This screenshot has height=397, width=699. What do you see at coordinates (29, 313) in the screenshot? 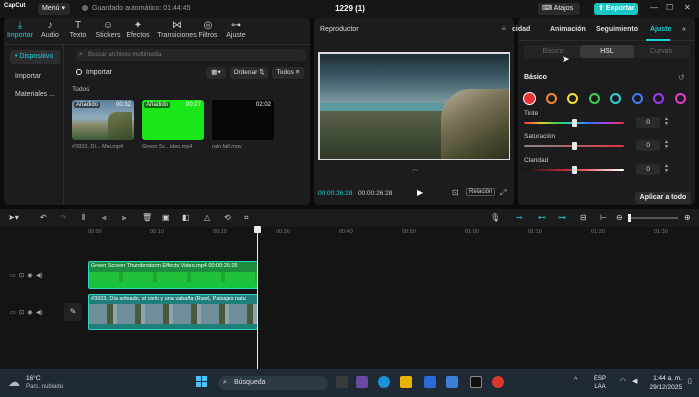
I see `visibility-icon: ◉` at bounding box center [29, 313].